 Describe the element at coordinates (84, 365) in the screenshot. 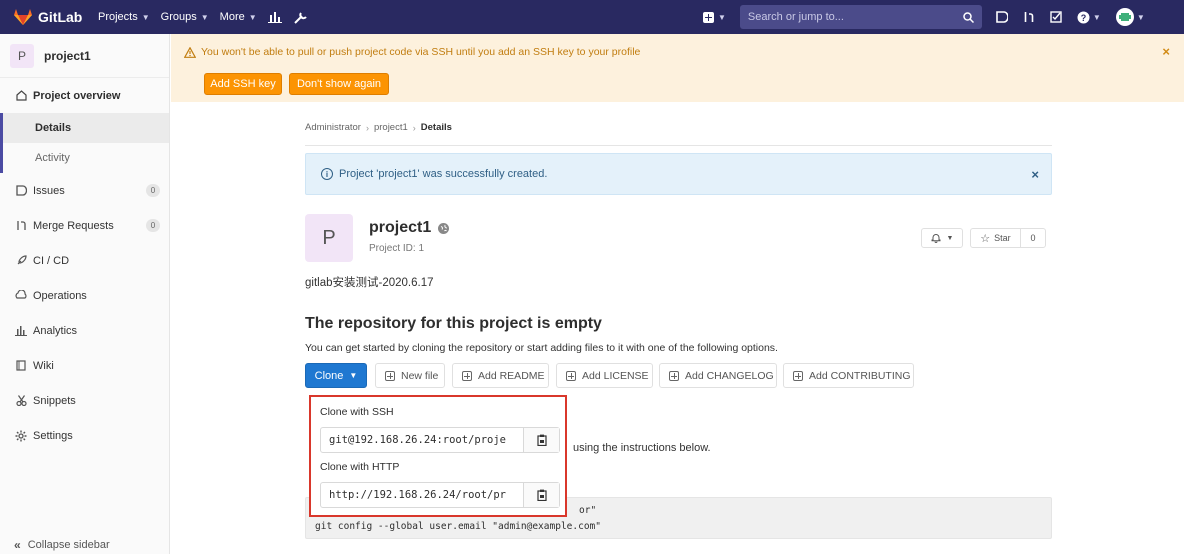

I see `sidebar-item-wiki: Wiki` at that location.